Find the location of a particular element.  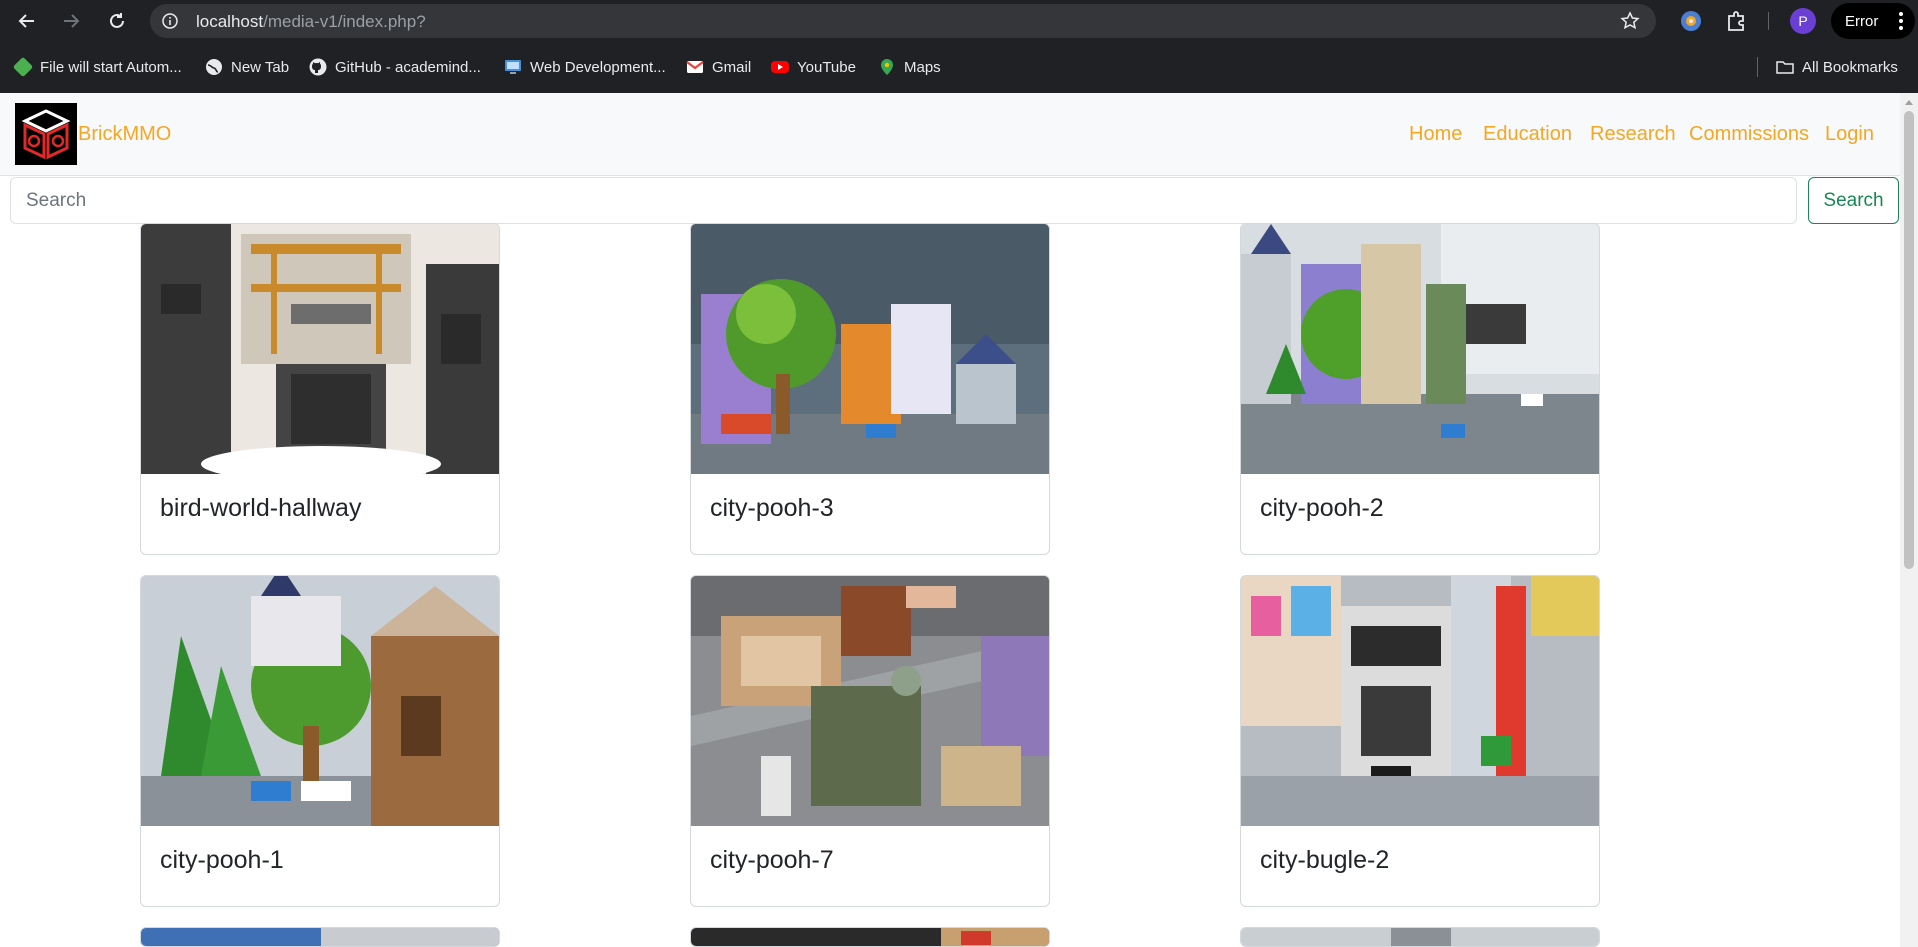

reload-button is located at coordinates (117, 21).